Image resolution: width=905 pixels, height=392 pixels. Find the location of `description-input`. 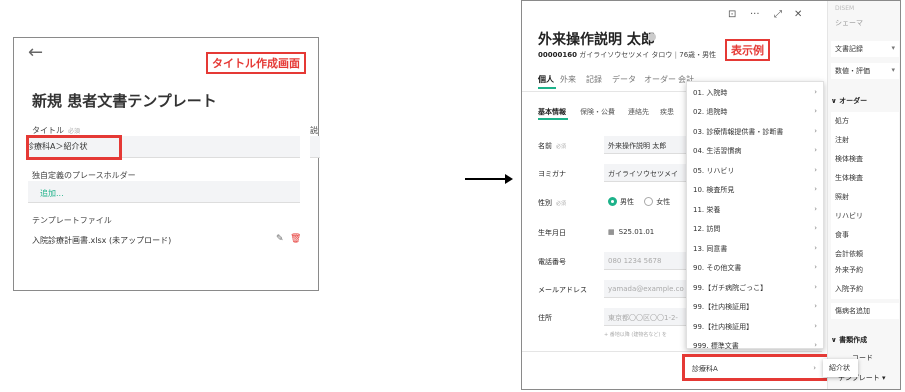

description-input is located at coordinates (315, 147).